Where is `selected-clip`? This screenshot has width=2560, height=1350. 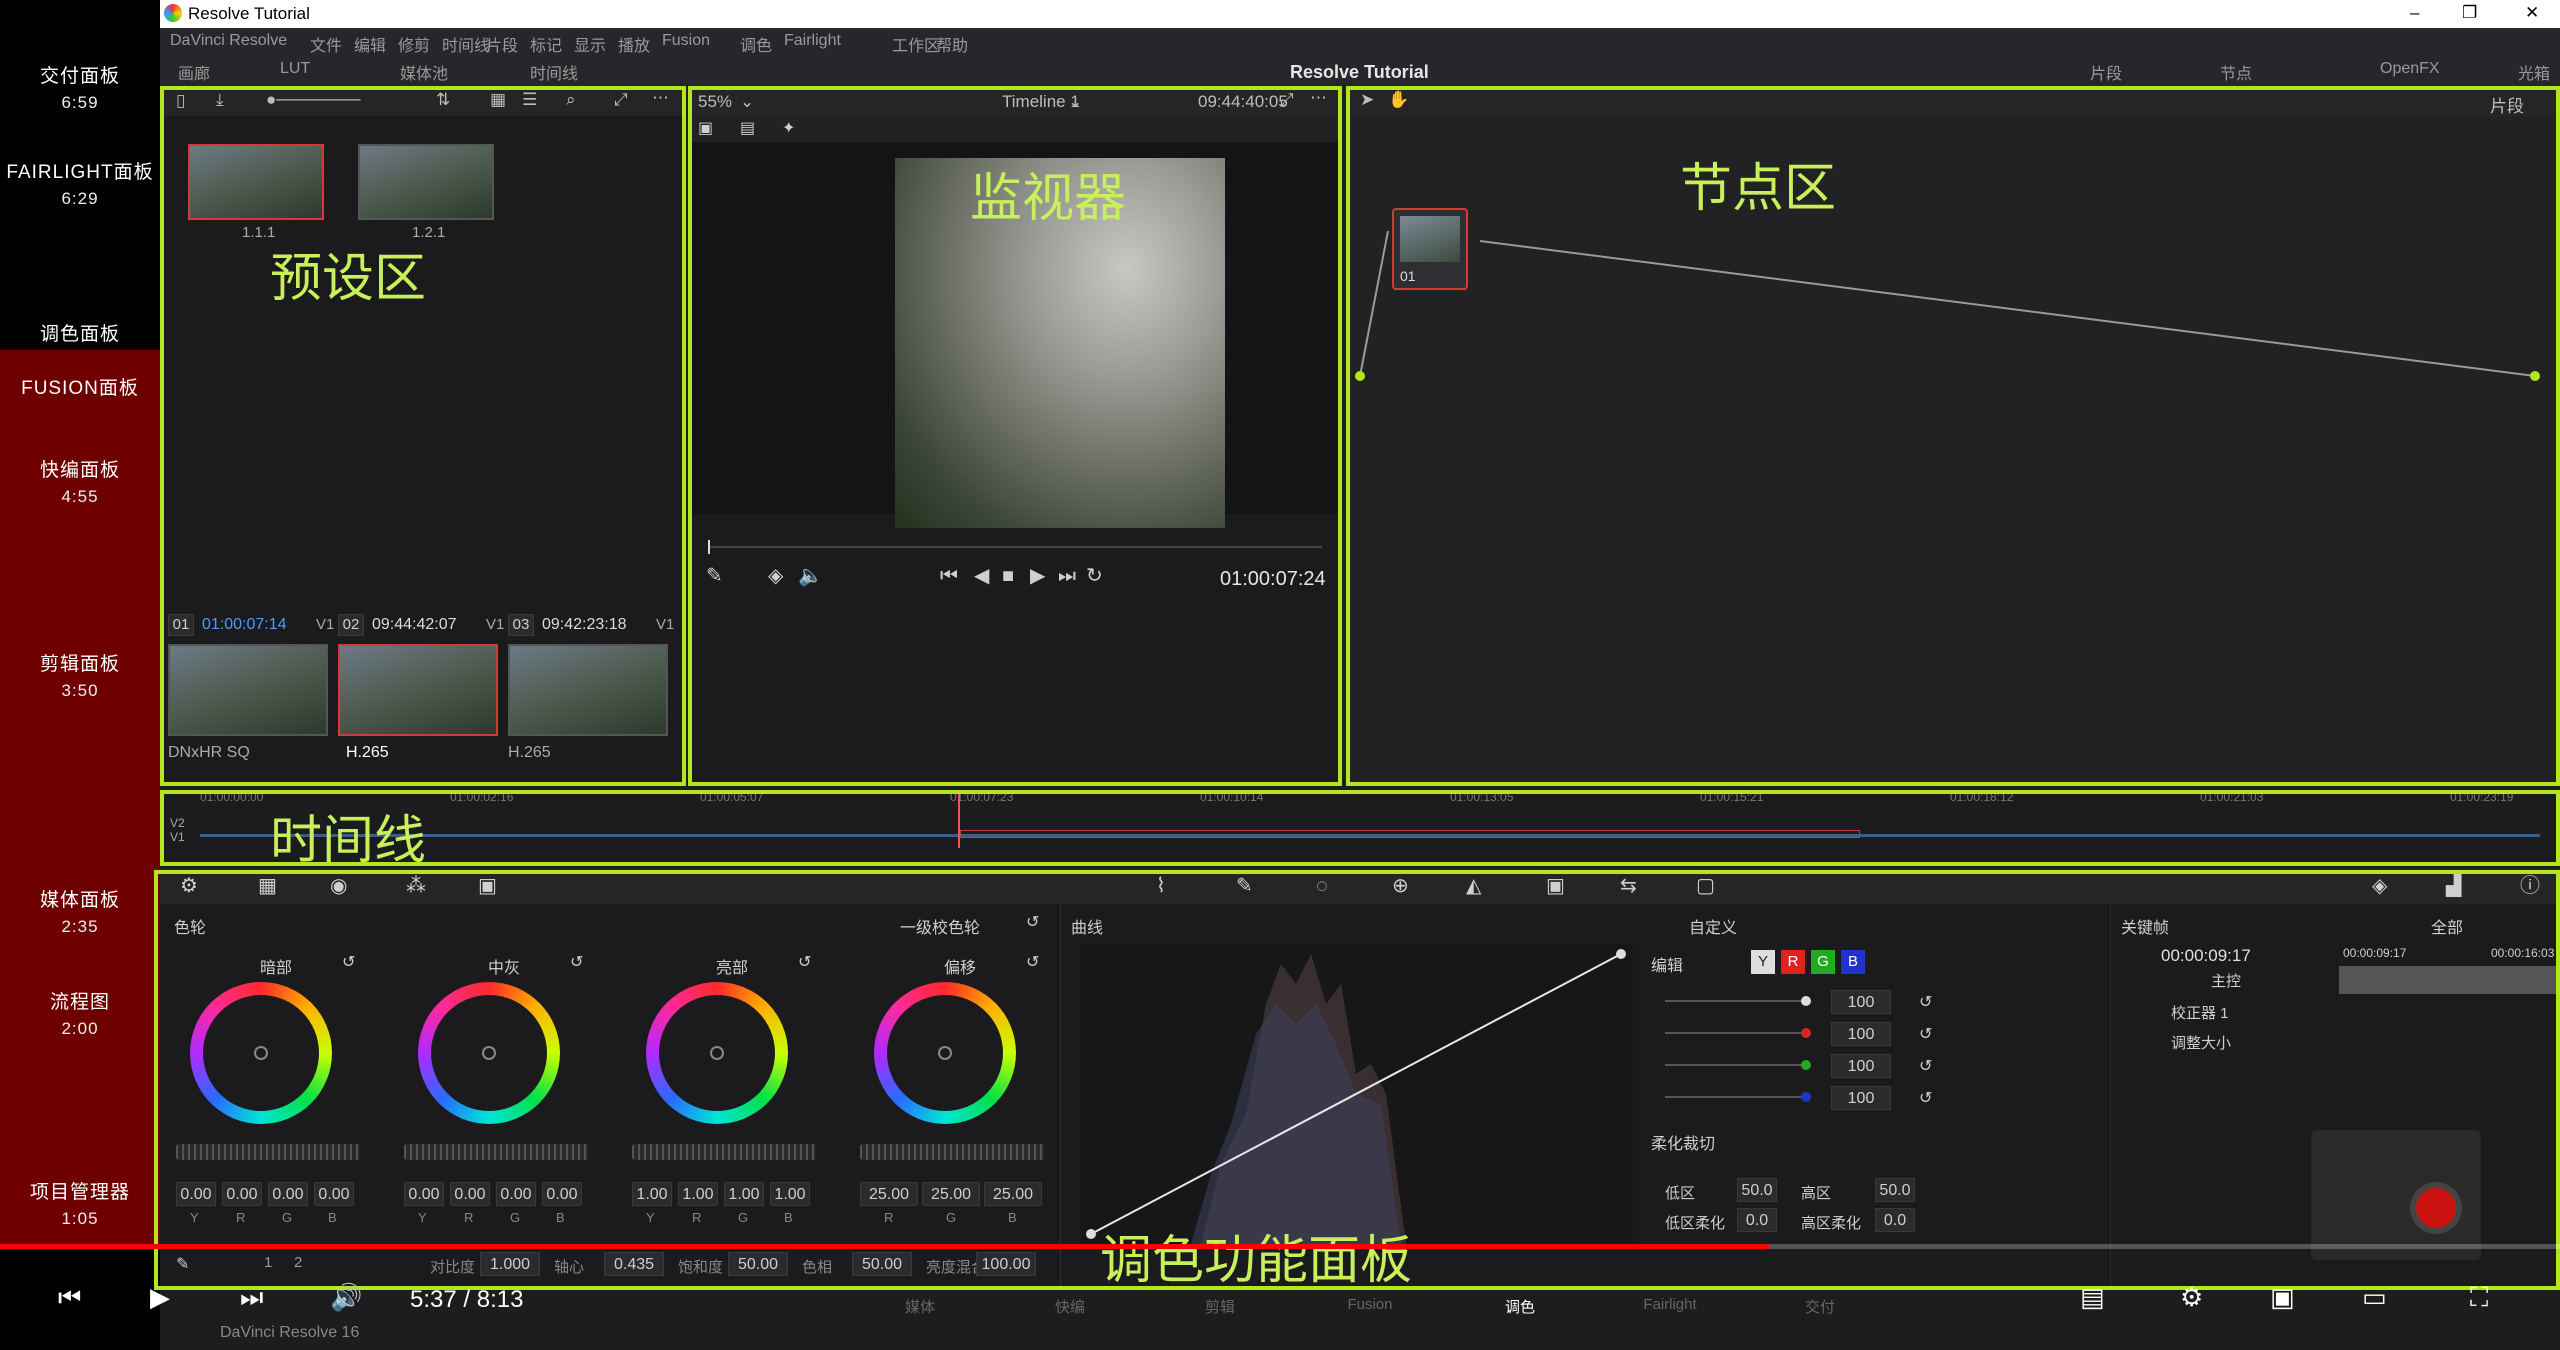 selected-clip is located at coordinates (1410, 834).